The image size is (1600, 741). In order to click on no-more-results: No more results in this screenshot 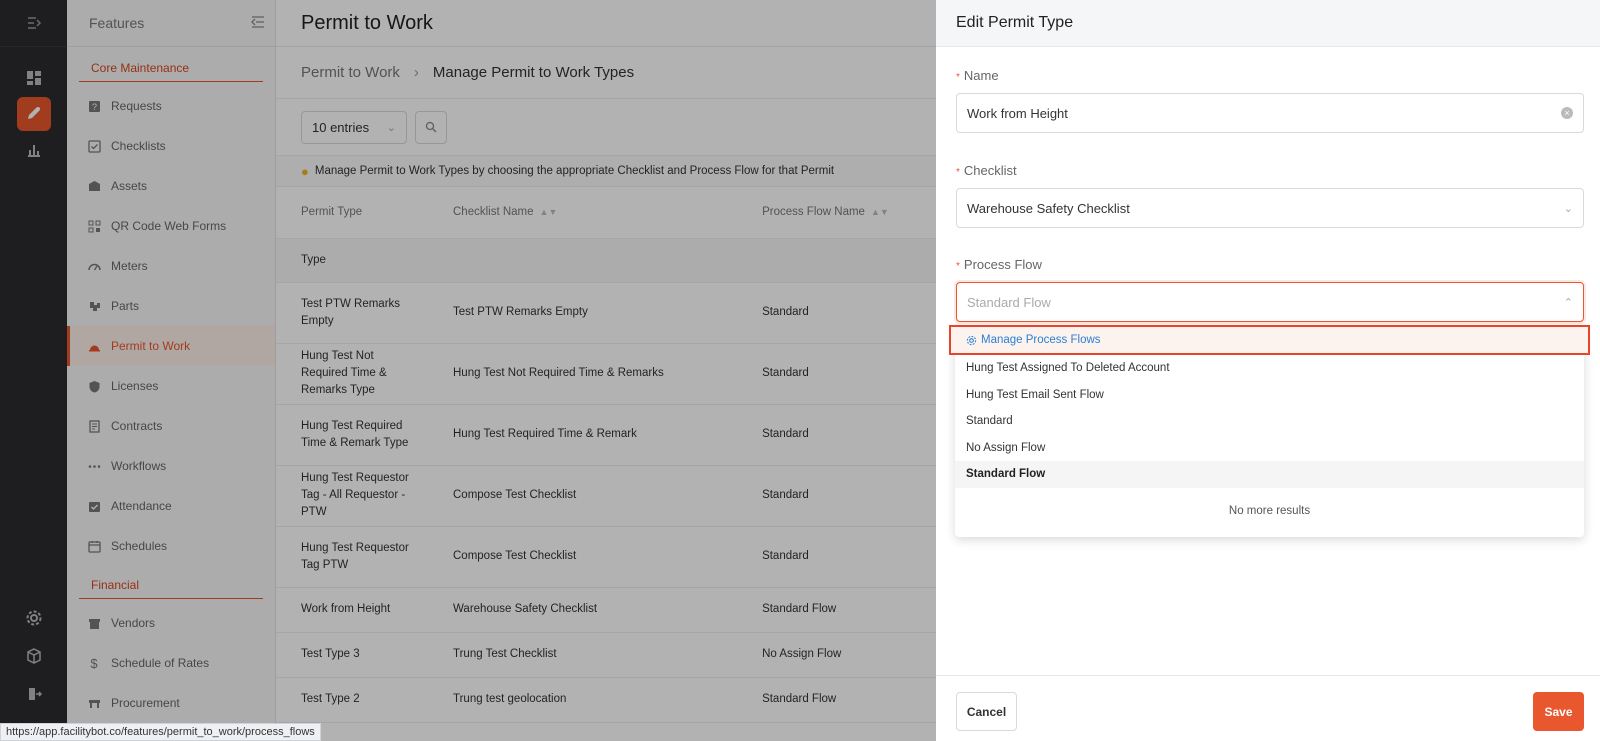, I will do `click(1269, 510)`.